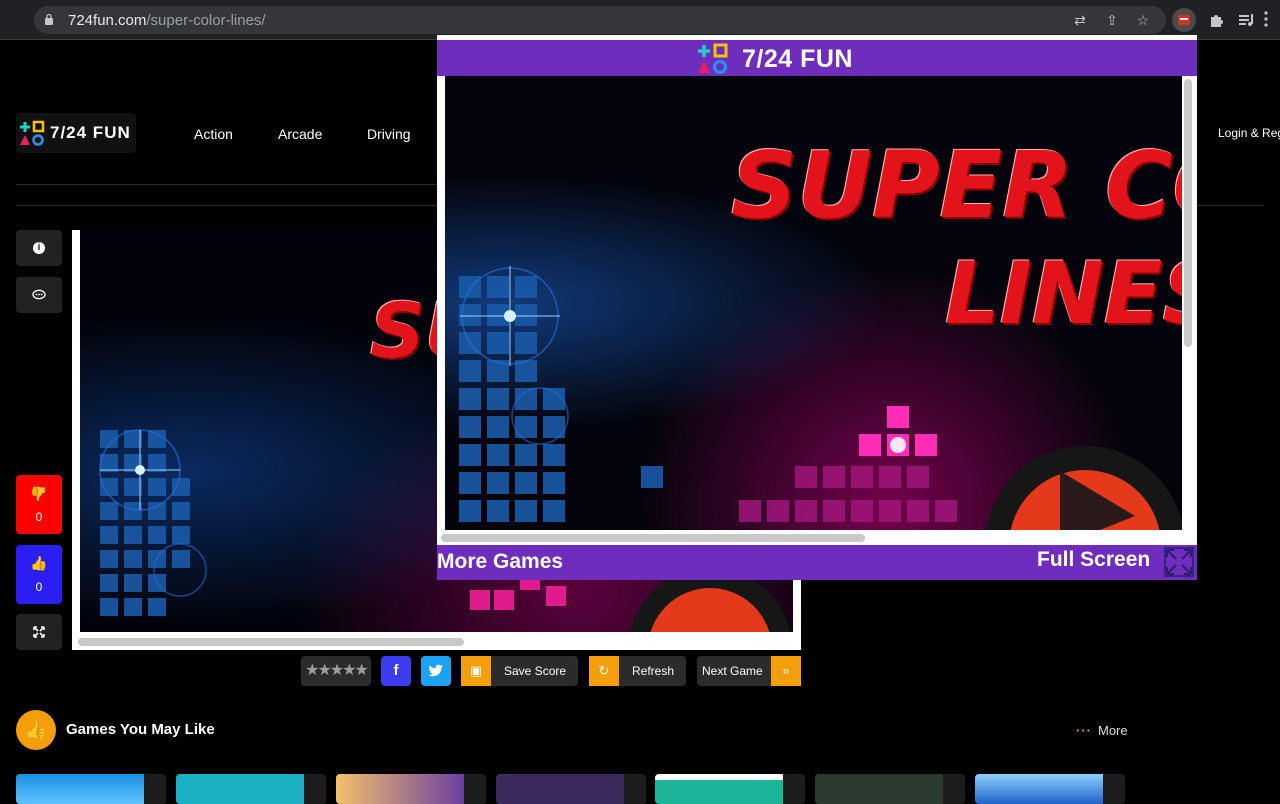 Image resolution: width=1280 pixels, height=804 pixels. I want to click on menu-icon, so click(1266, 20).